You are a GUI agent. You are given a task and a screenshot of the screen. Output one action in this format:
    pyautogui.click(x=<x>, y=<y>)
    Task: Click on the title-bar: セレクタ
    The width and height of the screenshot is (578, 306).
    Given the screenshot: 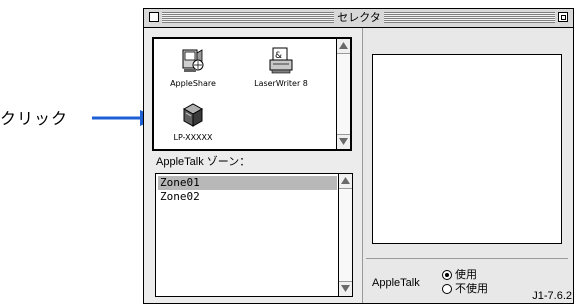 What is the action you would take?
    pyautogui.click(x=358, y=18)
    